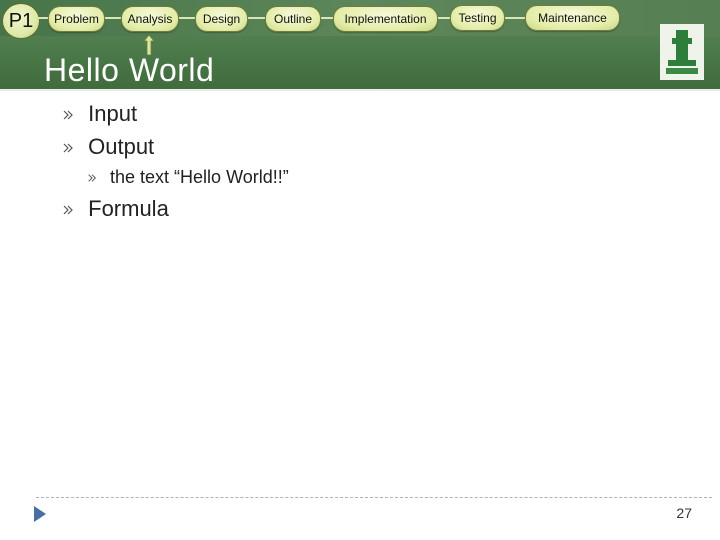  What do you see at coordinates (21, 21) in the screenshot?
I see `part-badge: P1` at bounding box center [21, 21].